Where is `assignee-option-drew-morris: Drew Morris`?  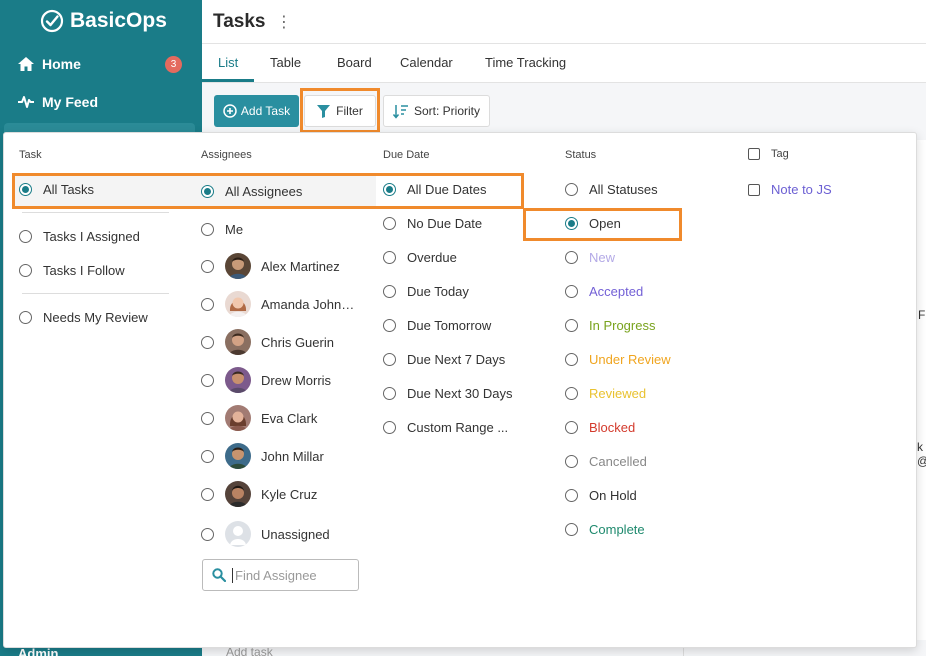
assignee-option-drew-morris: Drew Morris is located at coordinates (266, 380).